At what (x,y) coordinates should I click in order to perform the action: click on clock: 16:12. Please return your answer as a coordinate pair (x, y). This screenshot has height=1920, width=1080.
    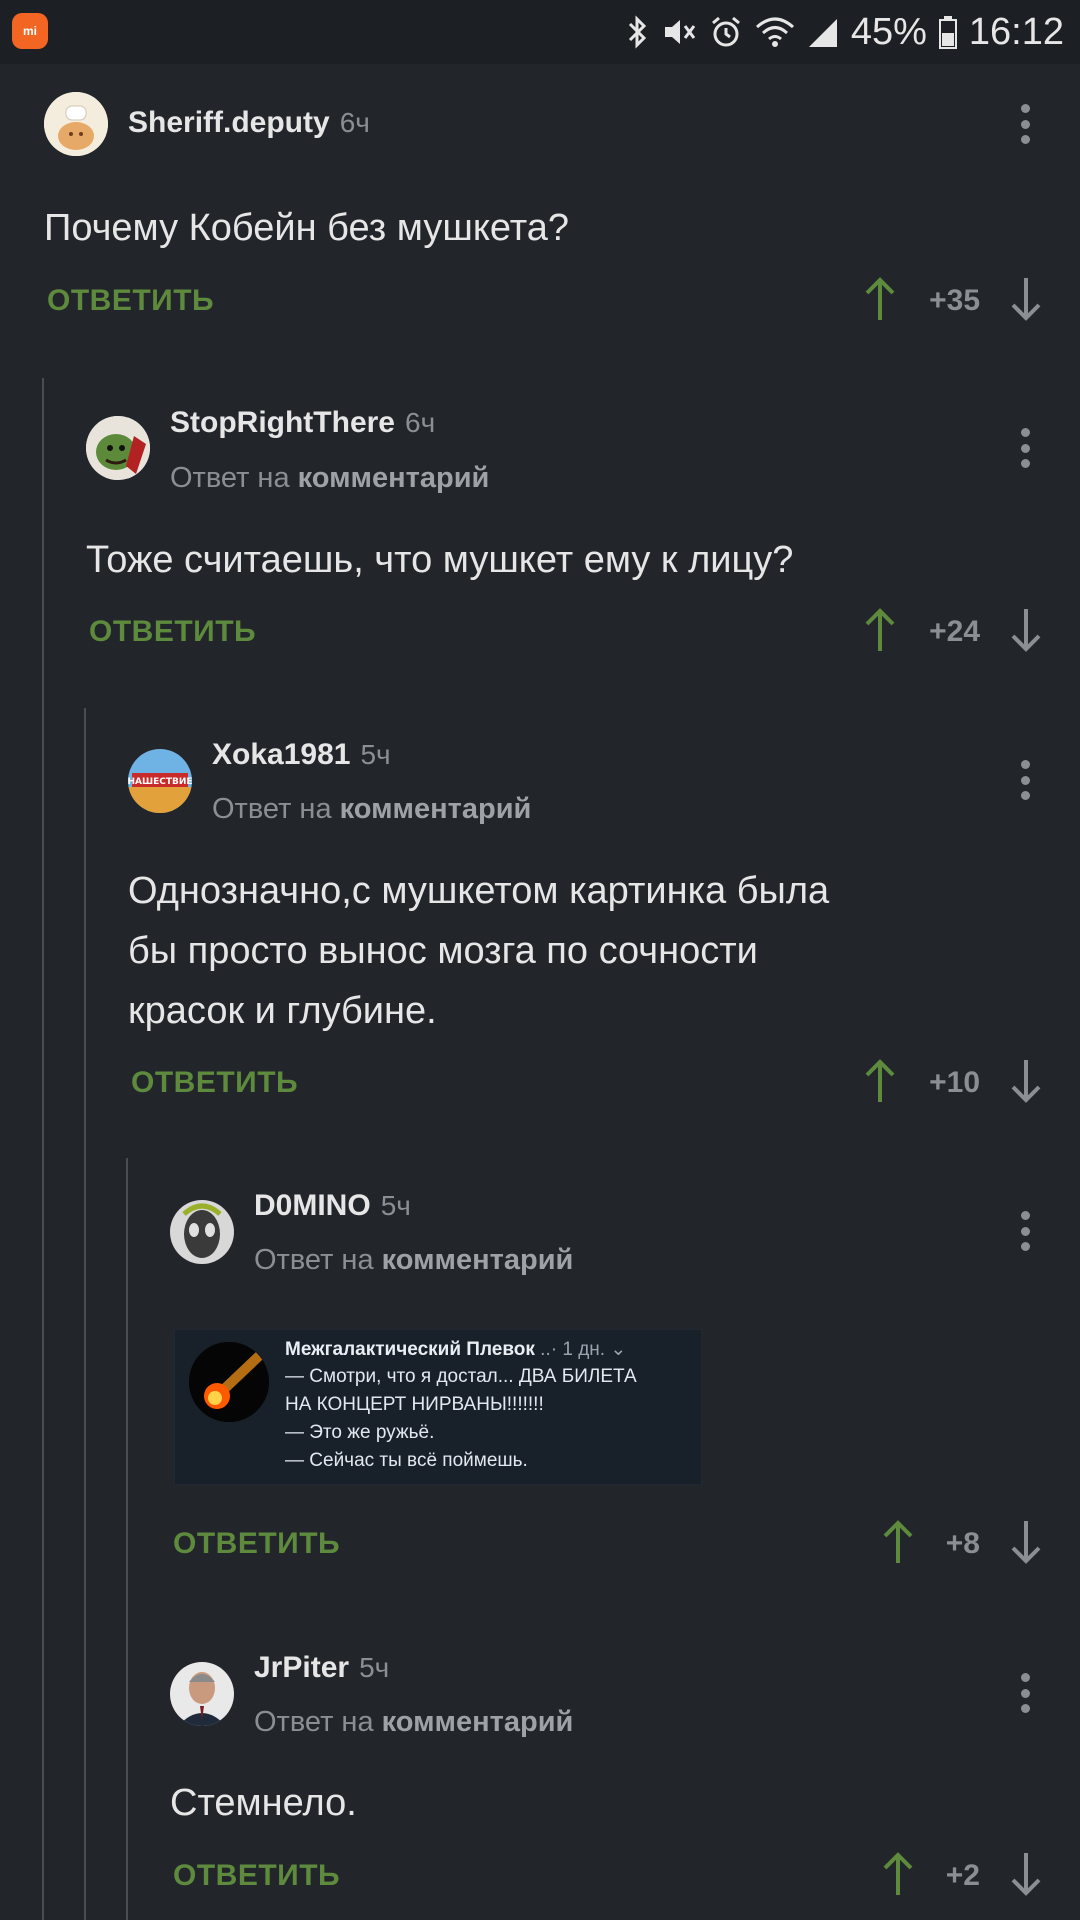
    Looking at the image, I should click on (1016, 31).